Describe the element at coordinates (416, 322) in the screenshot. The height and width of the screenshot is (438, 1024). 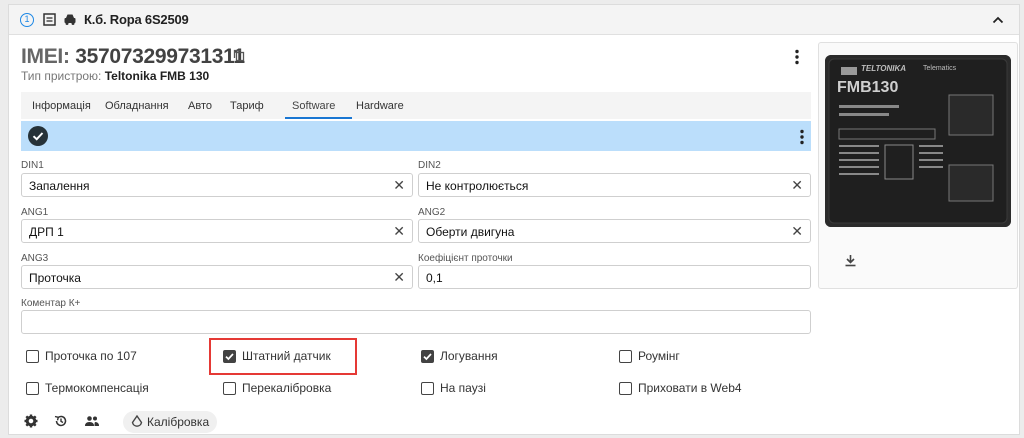
I see `comment-field` at that location.